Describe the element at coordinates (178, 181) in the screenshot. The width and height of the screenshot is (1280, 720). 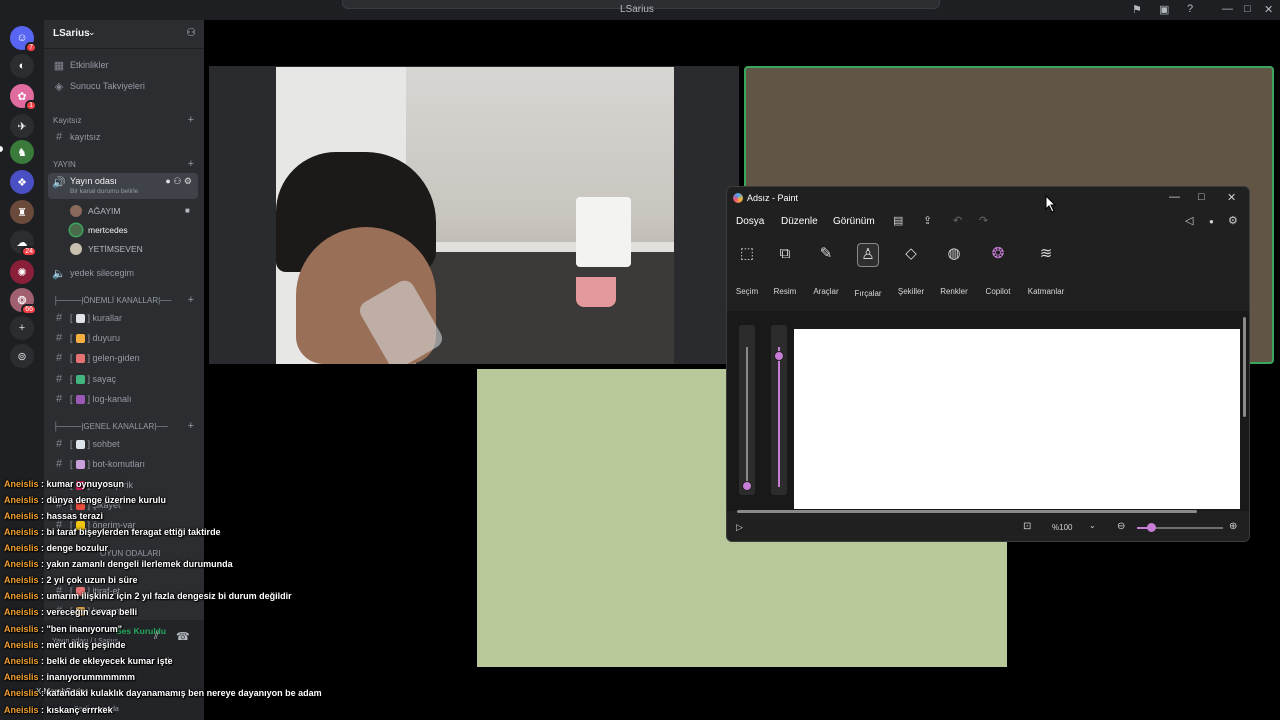
I see `voice-actions-icons: ● ⚇ ⚙` at that location.